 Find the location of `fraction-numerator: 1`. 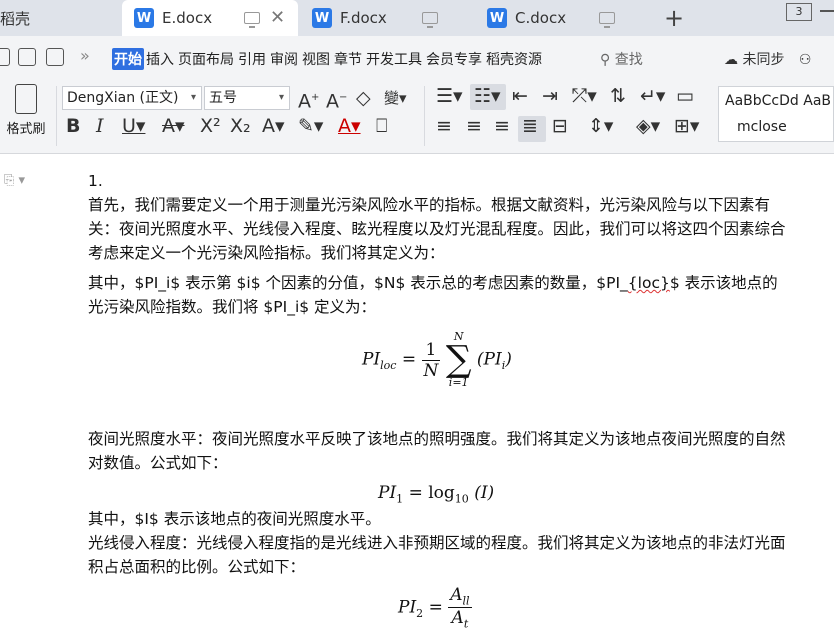

fraction-numerator: 1 is located at coordinates (431, 350).